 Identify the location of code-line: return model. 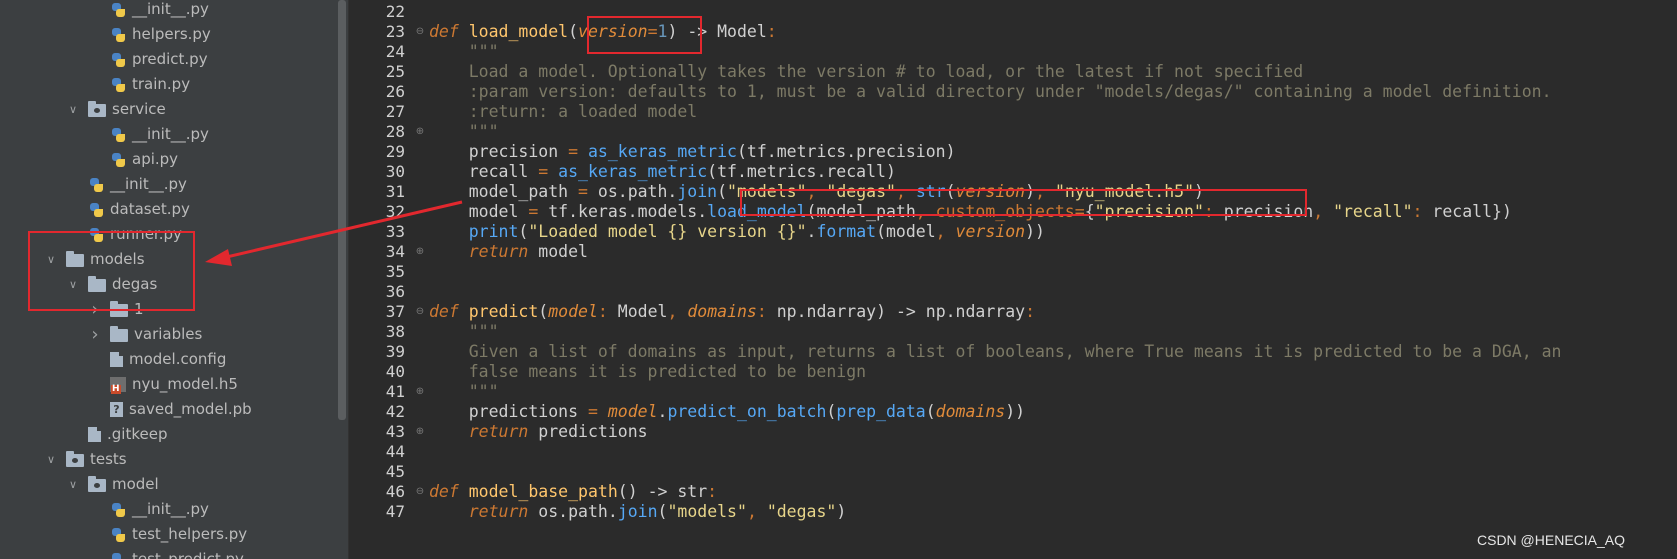
(508, 251).